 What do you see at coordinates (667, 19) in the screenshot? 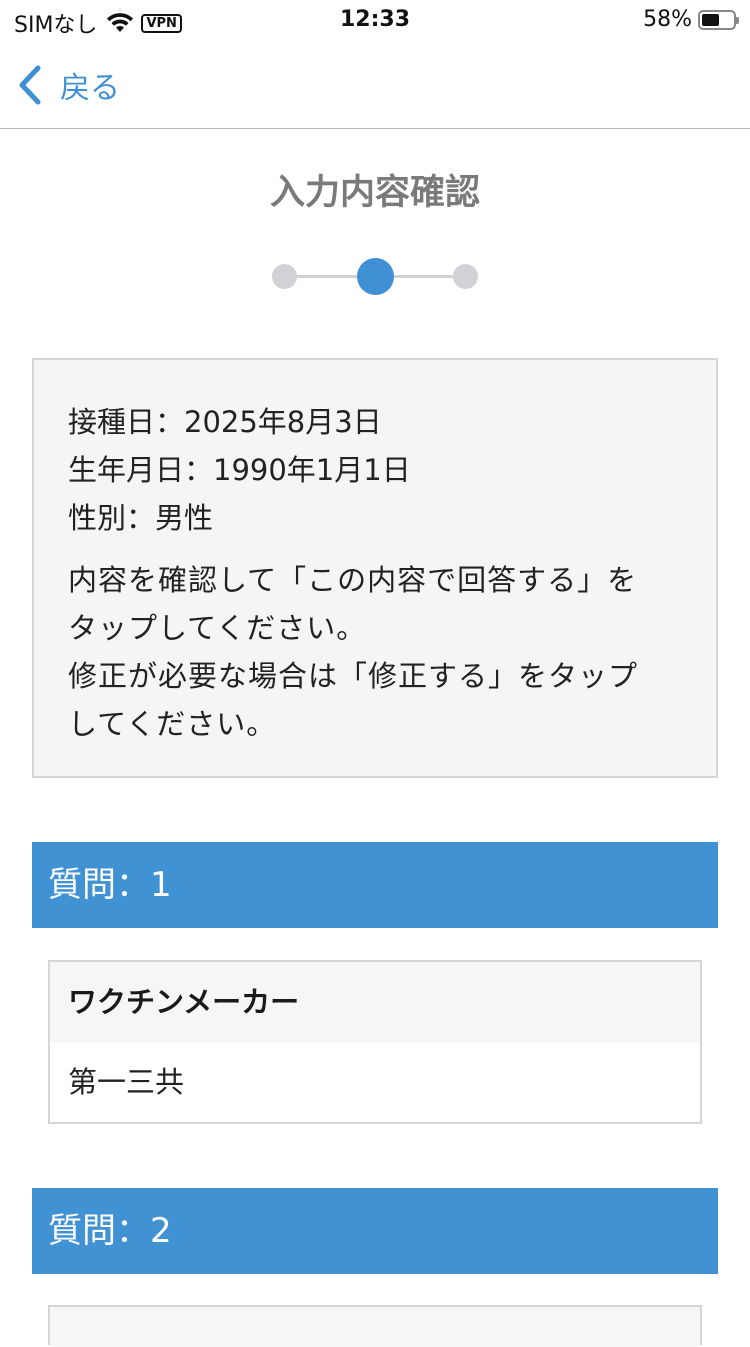
I see `battery-percent: 58%` at bounding box center [667, 19].